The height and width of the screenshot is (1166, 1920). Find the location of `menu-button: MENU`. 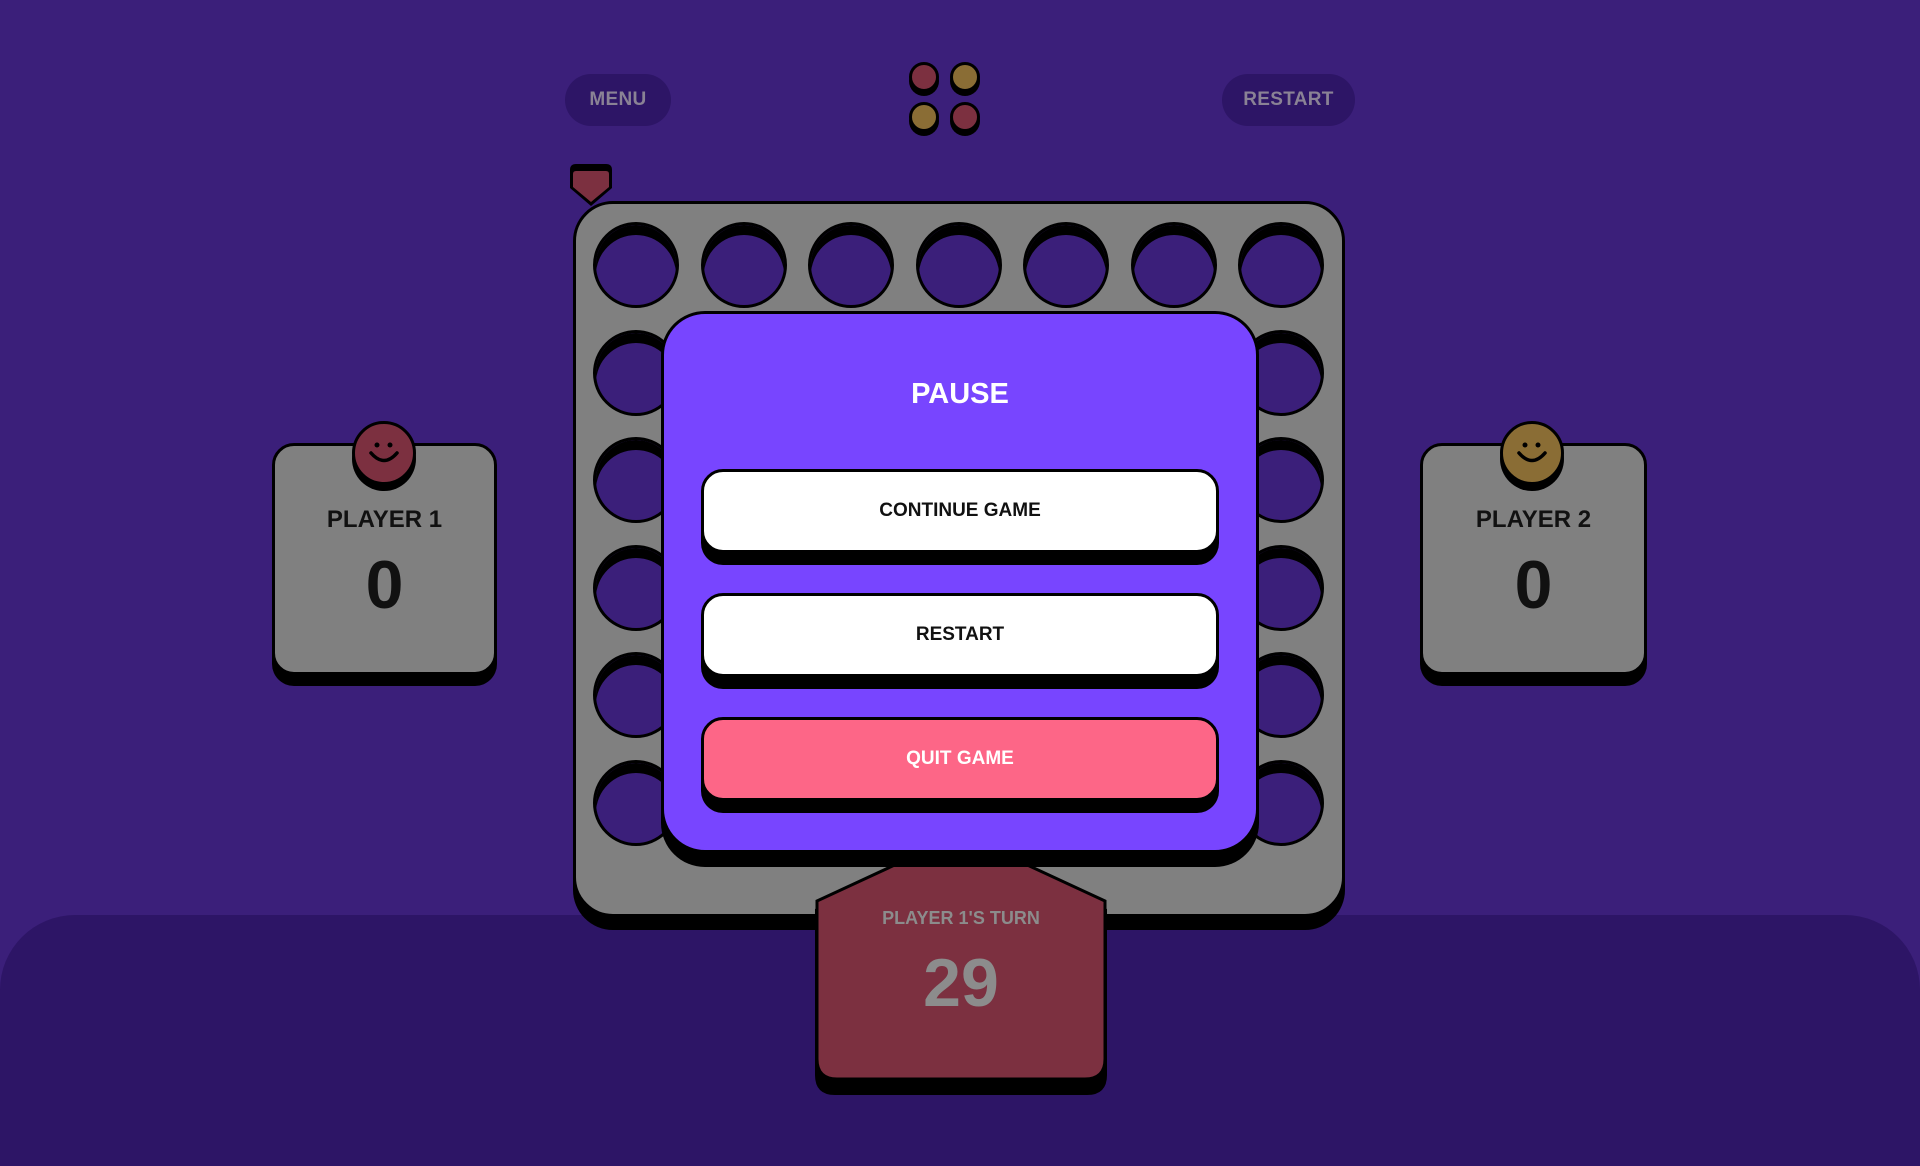

menu-button: MENU is located at coordinates (618, 100).